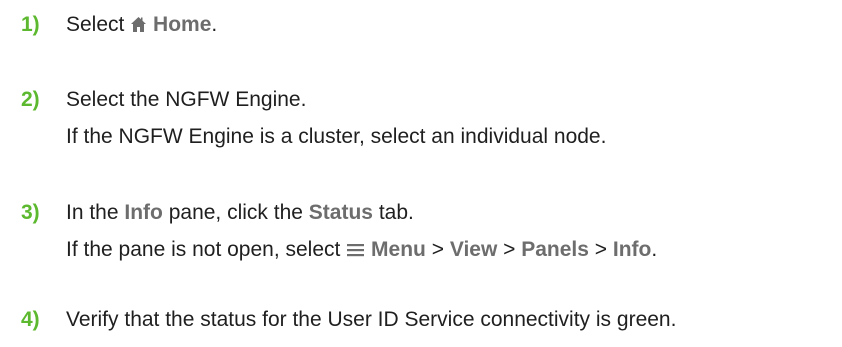 The width and height of the screenshot is (842, 347). I want to click on step-number: 3), so click(30, 212).